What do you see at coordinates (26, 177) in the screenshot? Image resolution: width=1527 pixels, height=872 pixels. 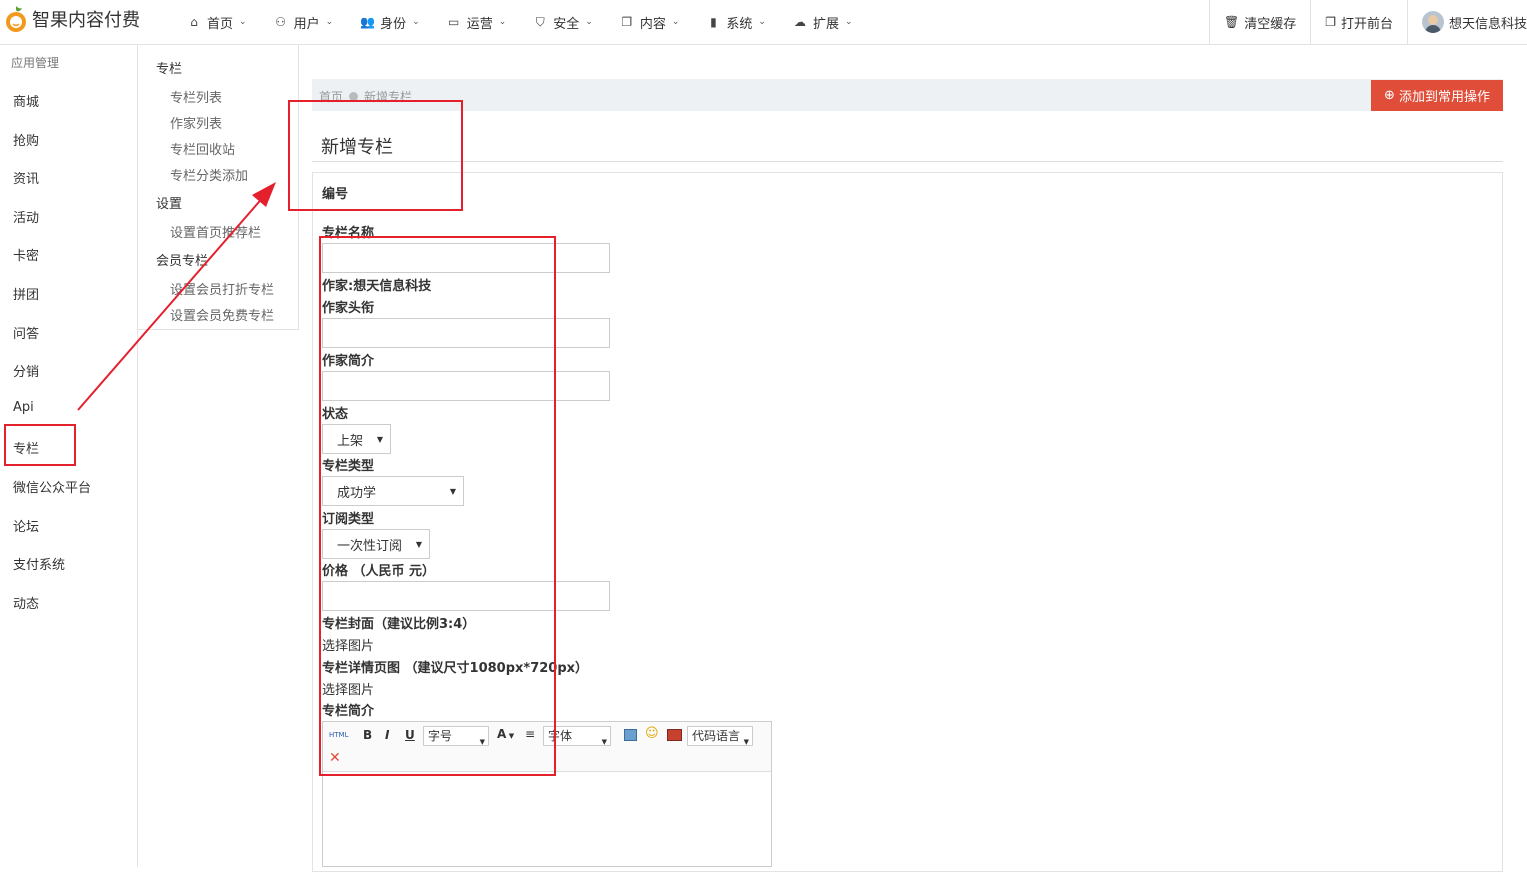 I see `sidebar-item-news: 资讯` at bounding box center [26, 177].